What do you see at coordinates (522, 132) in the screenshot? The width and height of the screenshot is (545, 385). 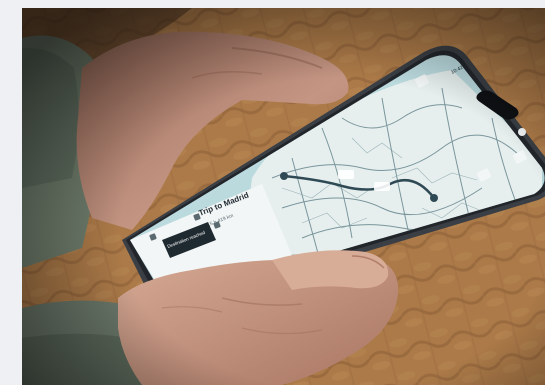 I see `location-icon` at bounding box center [522, 132].